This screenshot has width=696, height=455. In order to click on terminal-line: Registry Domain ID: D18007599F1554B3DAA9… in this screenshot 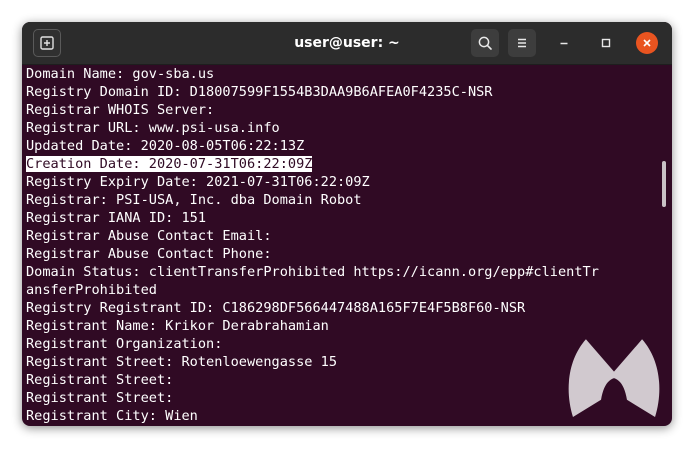, I will do `click(349, 92)`.